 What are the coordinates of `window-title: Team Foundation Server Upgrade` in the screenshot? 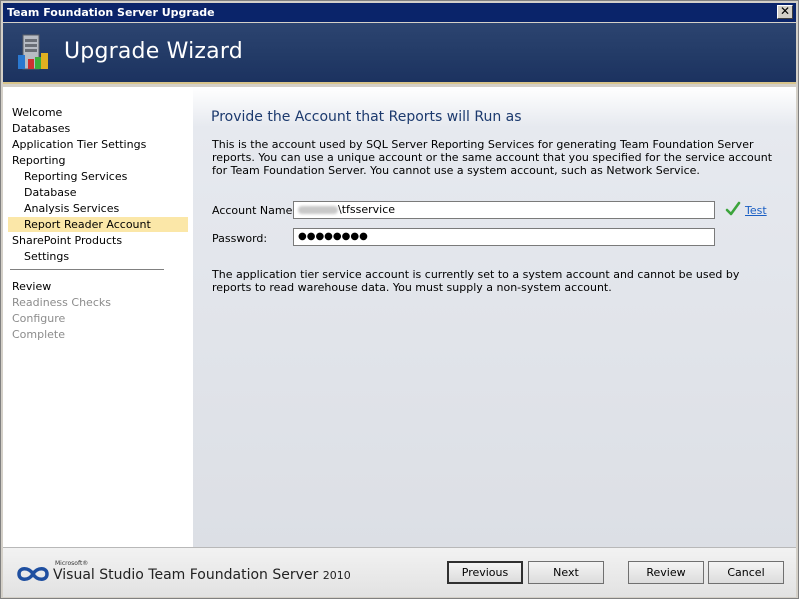 It's located at (111, 12).